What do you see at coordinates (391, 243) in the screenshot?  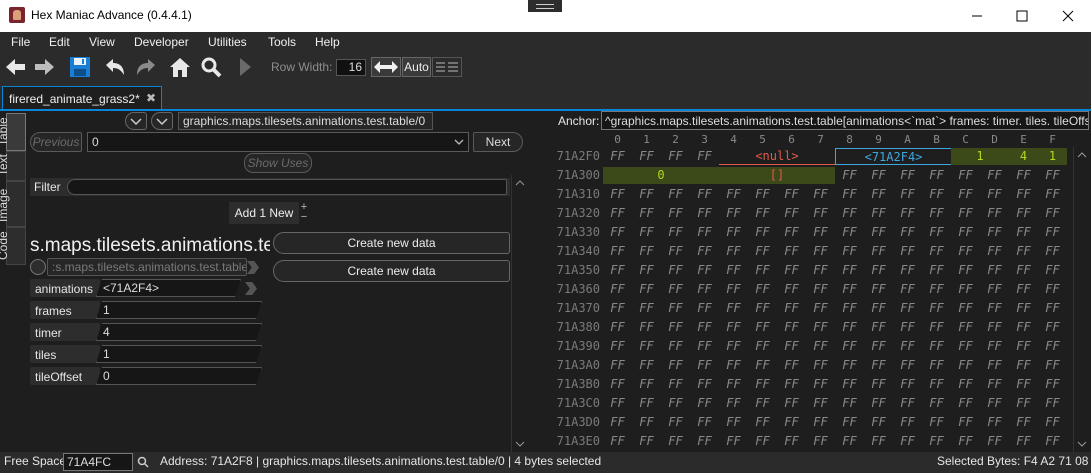 I see `create-new-data-button: Create new data` at bounding box center [391, 243].